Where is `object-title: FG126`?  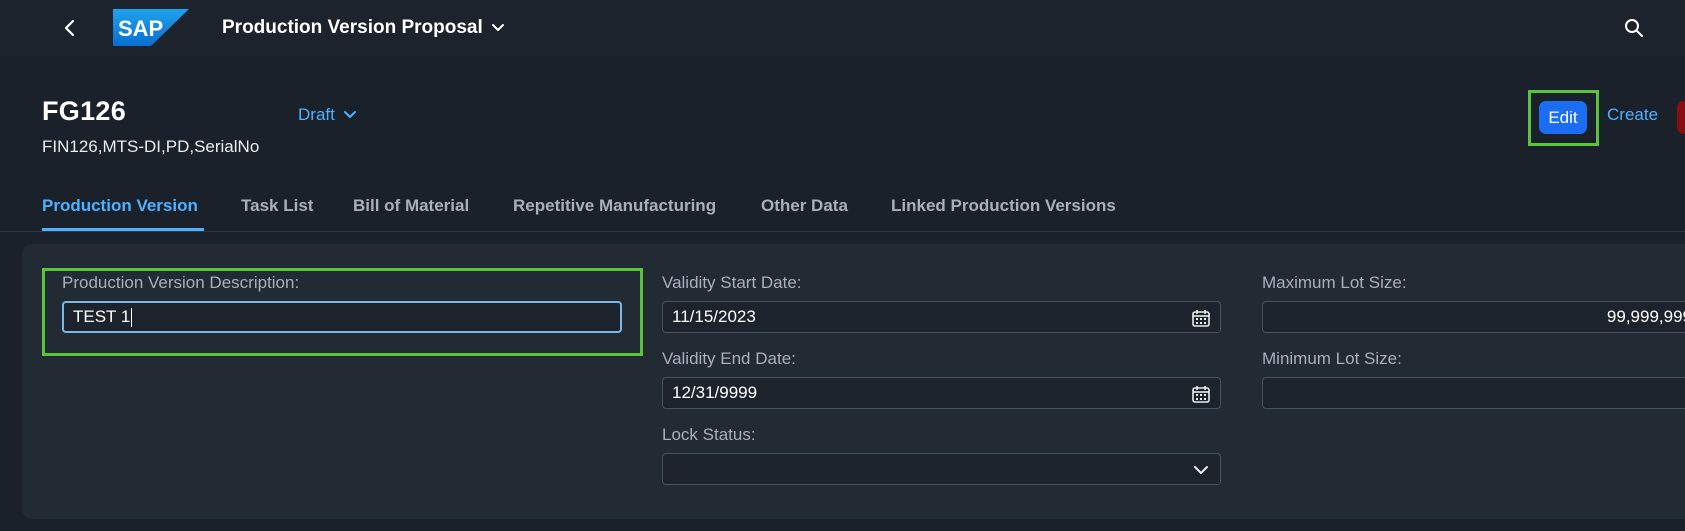
object-title: FG126 is located at coordinates (84, 111).